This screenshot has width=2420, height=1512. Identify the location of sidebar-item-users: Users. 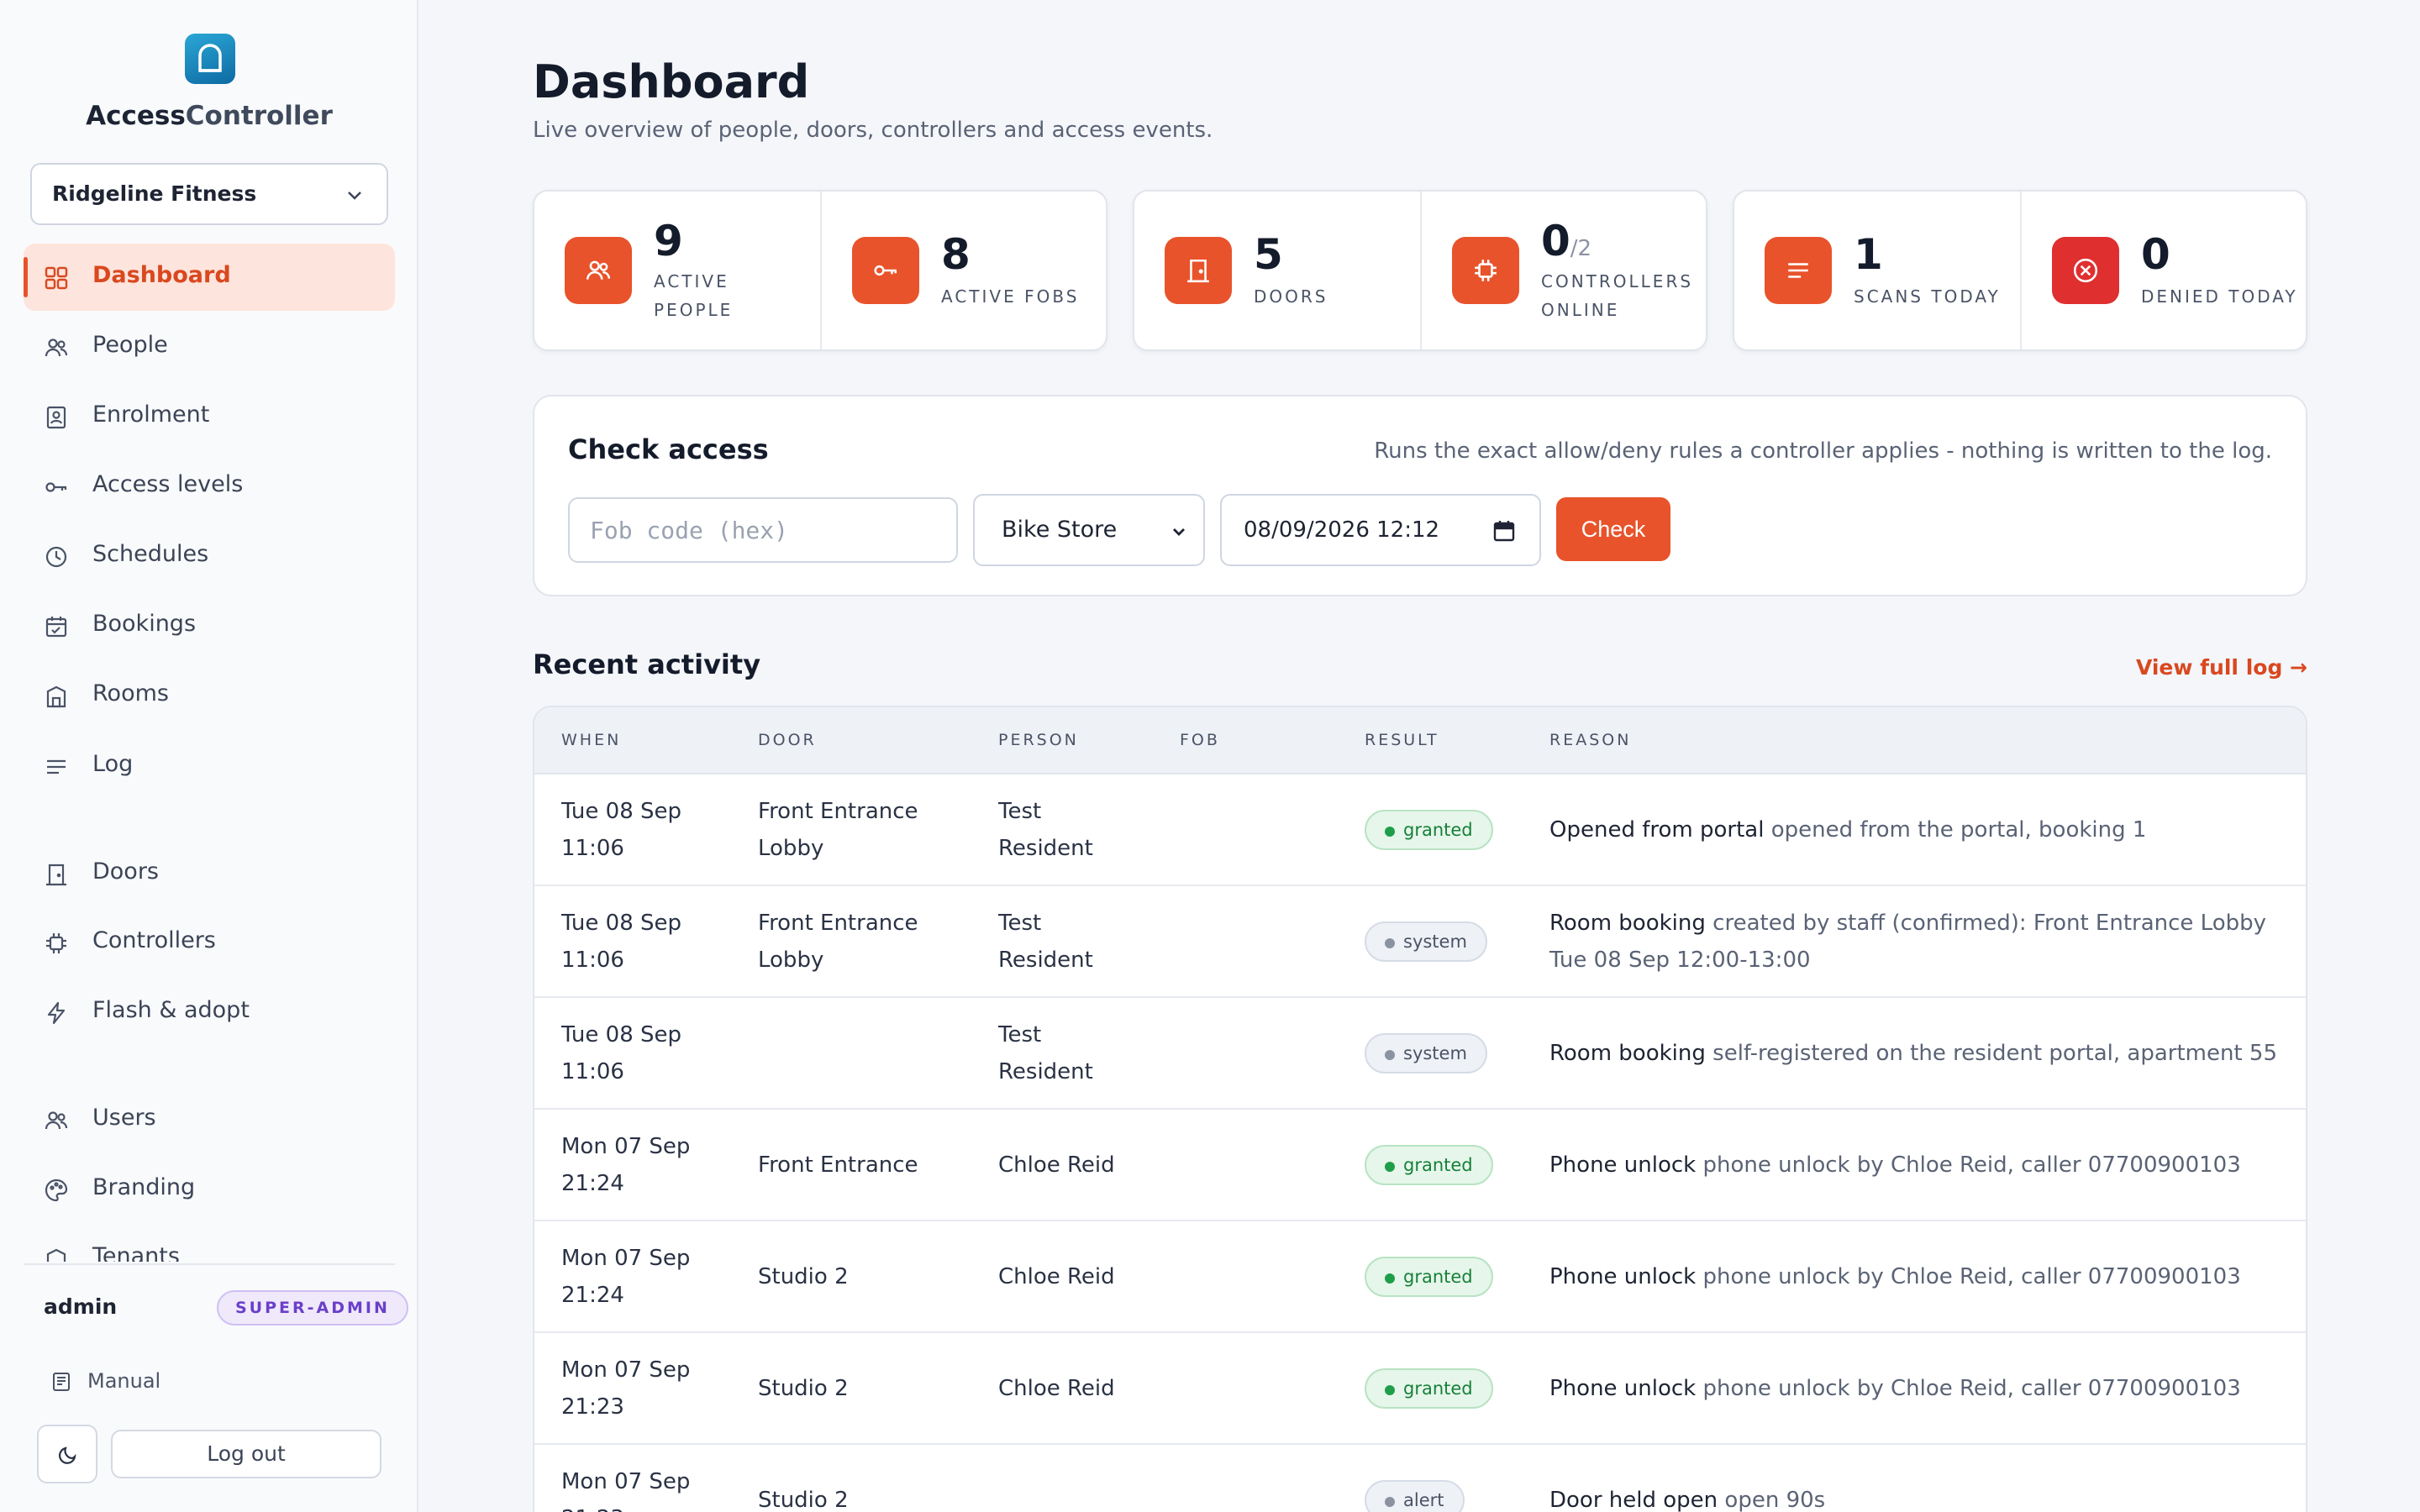
(210, 1119).